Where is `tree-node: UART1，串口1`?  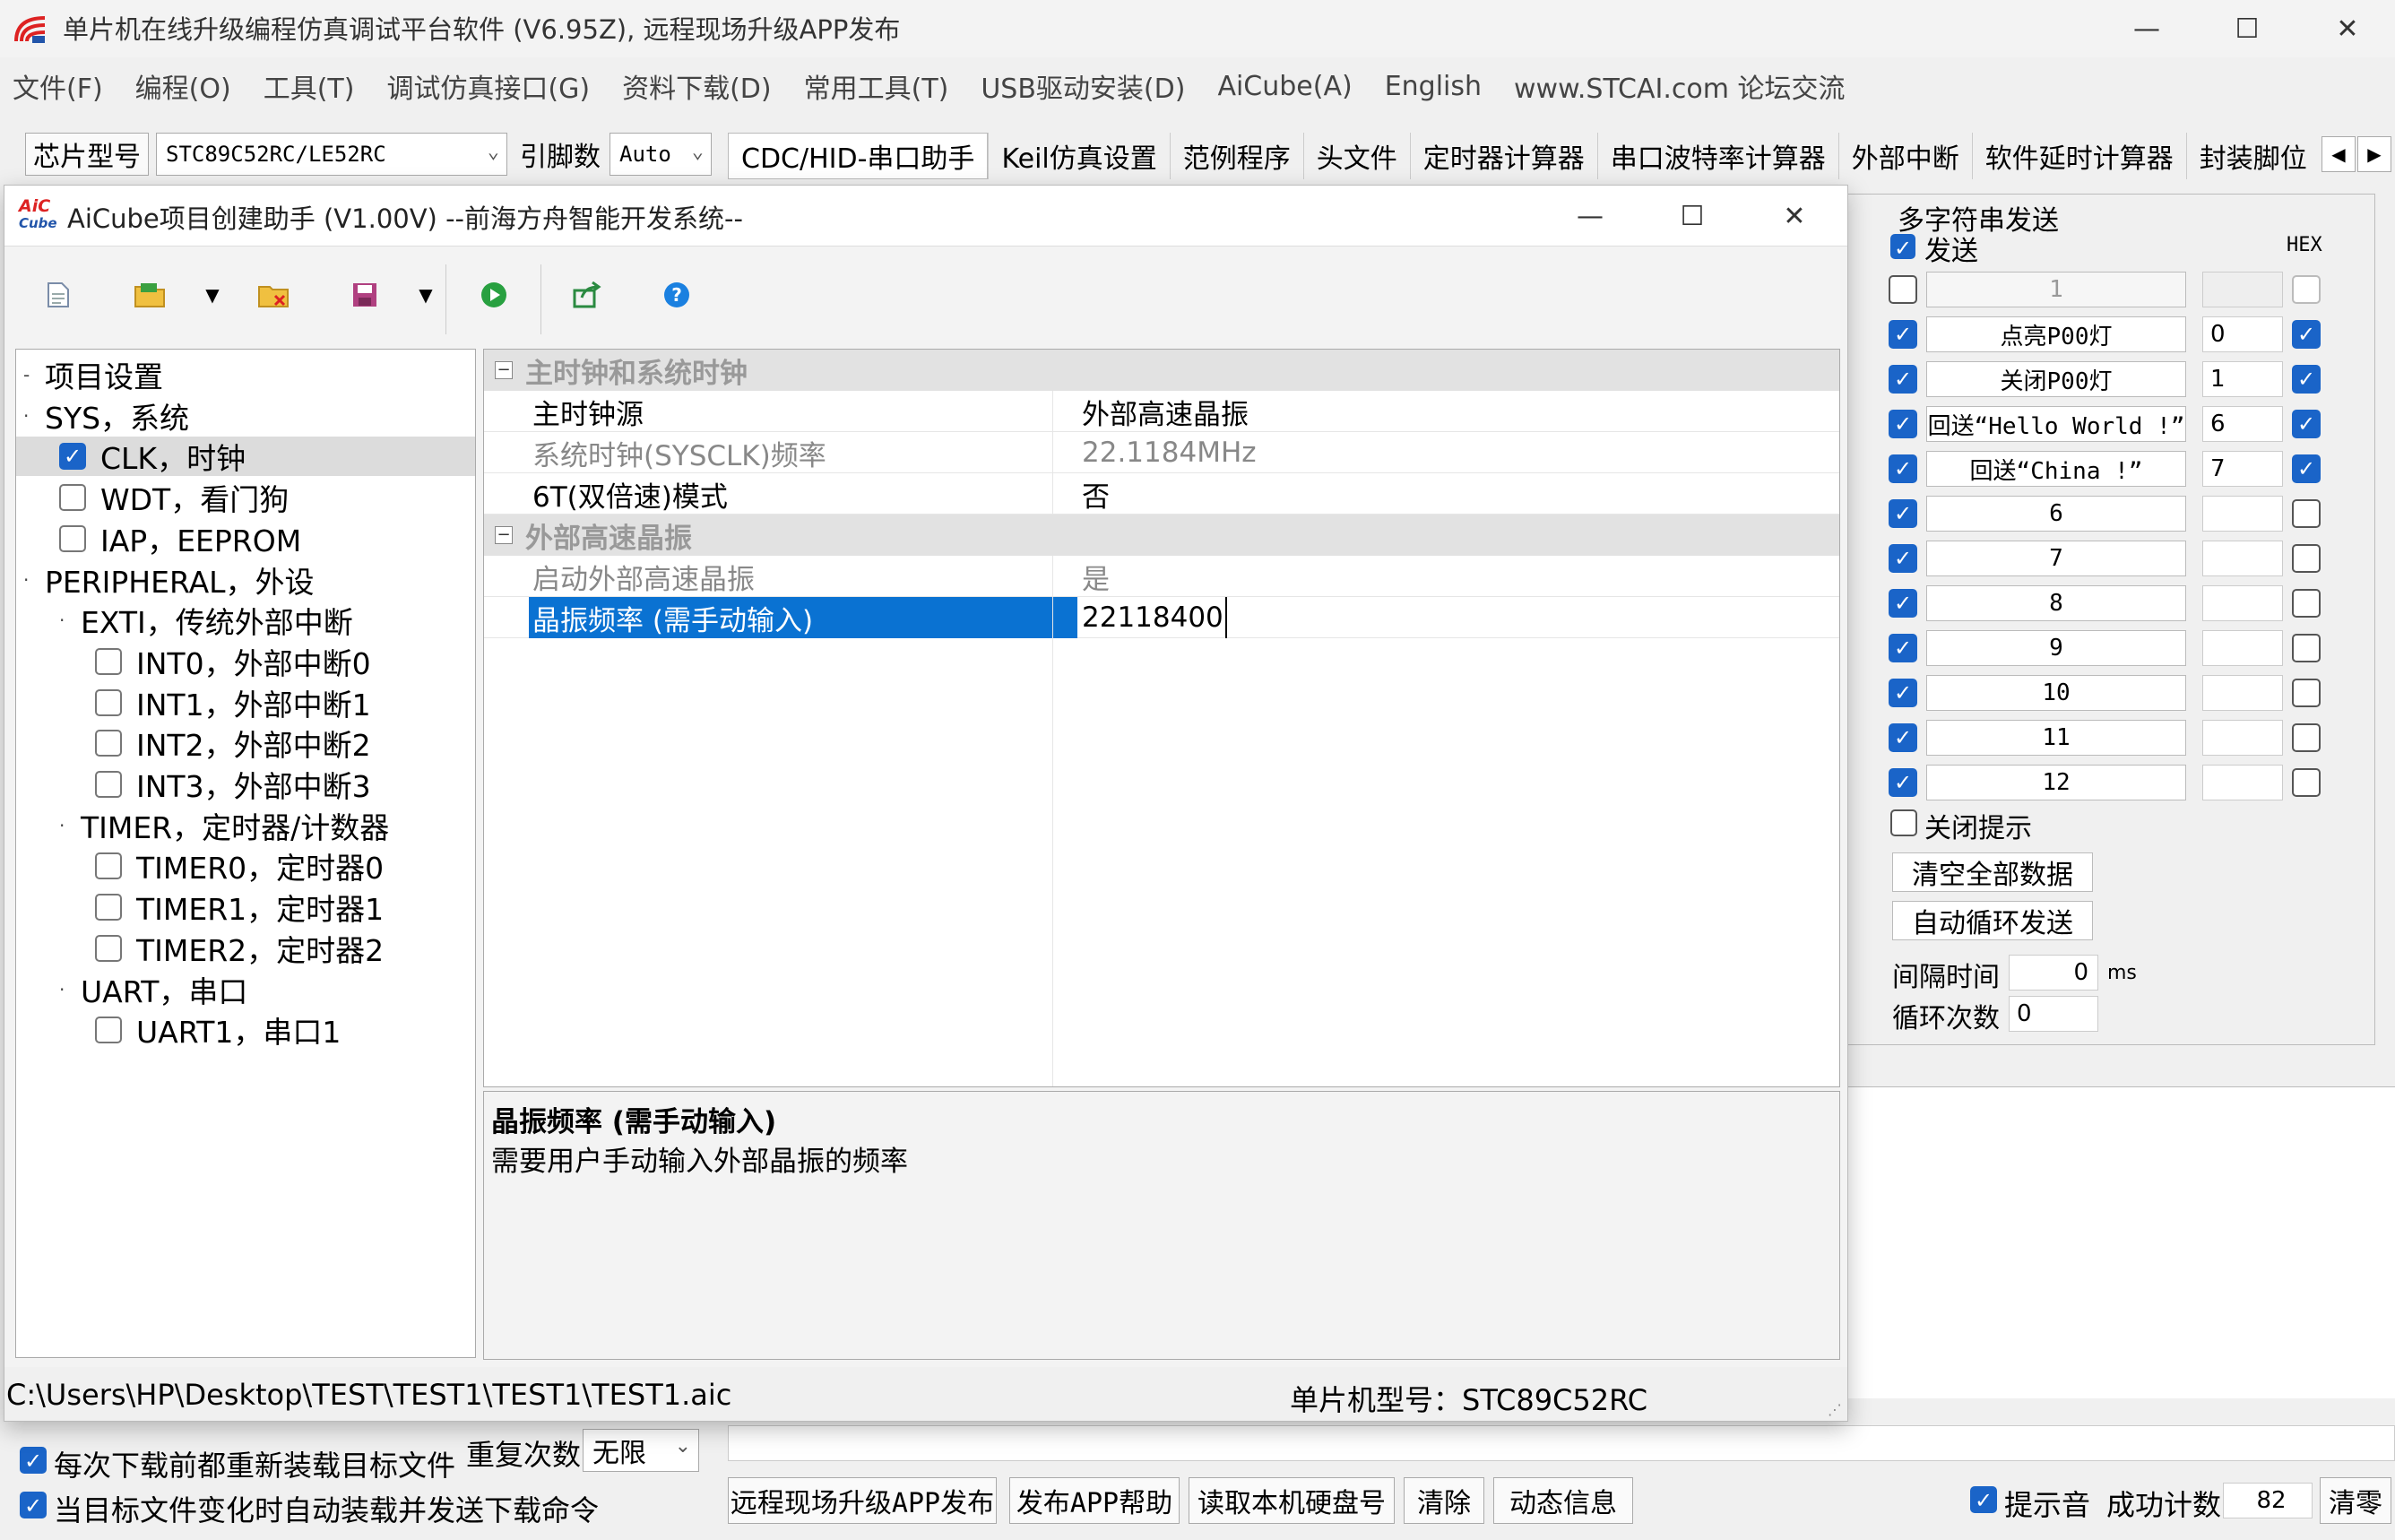
tree-node: UART1，串口1 is located at coordinates (218, 1030).